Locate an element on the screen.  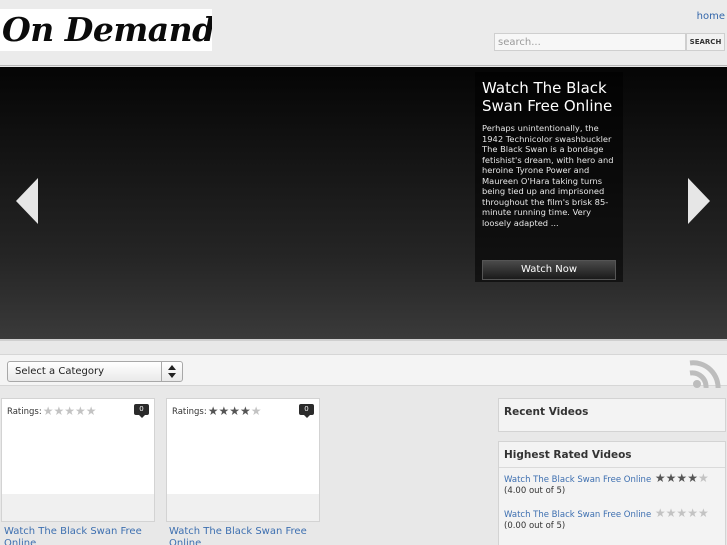
highest-rated-heading: Highest Rated Videos is located at coordinates (568, 455).